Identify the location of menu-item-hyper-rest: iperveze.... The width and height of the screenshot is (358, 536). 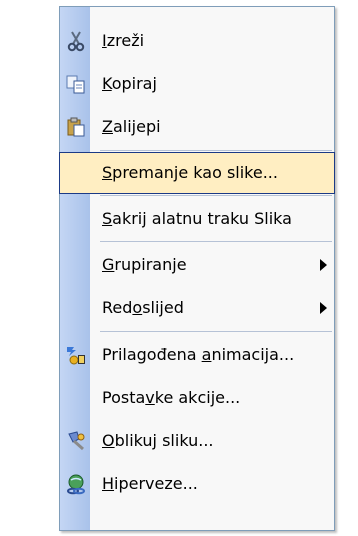
(156, 483).